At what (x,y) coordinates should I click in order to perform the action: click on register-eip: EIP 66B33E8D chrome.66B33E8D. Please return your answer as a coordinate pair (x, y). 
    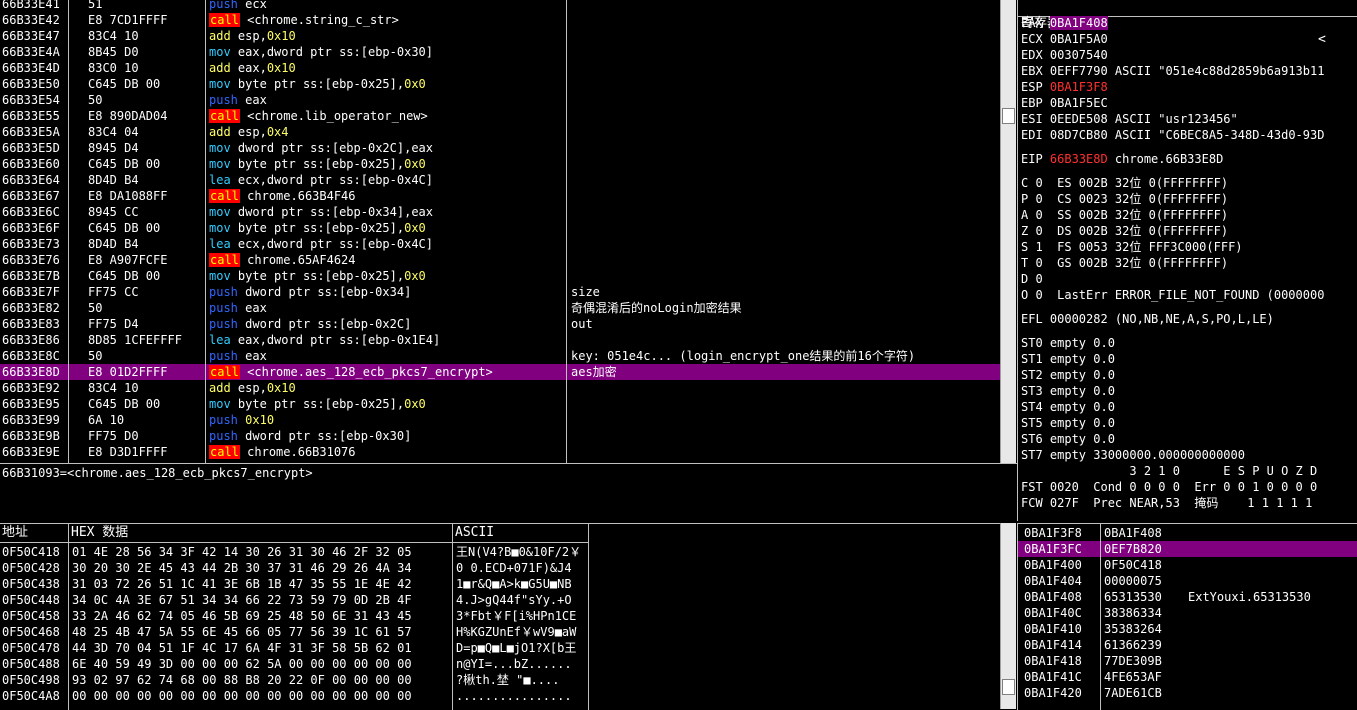
    Looking at the image, I should click on (1189, 159).